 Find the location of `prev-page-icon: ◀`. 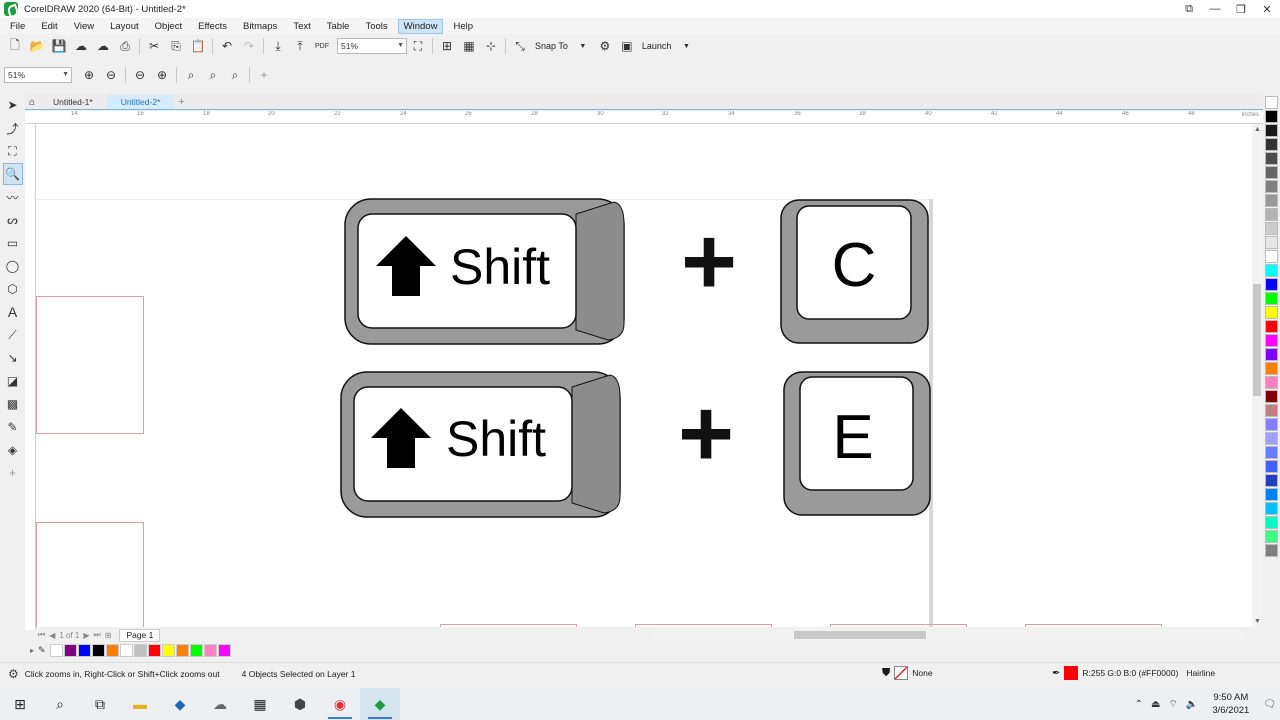

prev-page-icon: ◀ is located at coordinates (52, 635).